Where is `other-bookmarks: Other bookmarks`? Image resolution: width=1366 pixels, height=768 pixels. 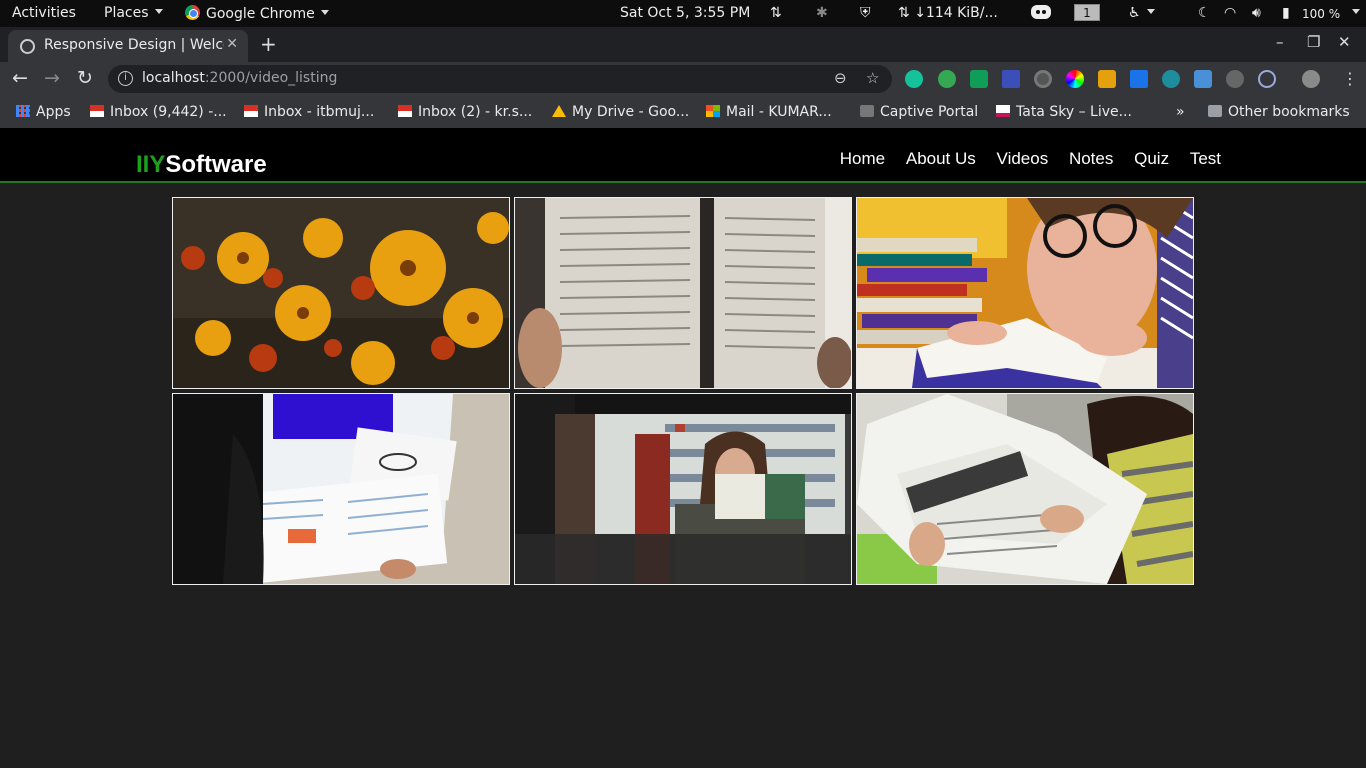 other-bookmarks: Other bookmarks is located at coordinates (1279, 112).